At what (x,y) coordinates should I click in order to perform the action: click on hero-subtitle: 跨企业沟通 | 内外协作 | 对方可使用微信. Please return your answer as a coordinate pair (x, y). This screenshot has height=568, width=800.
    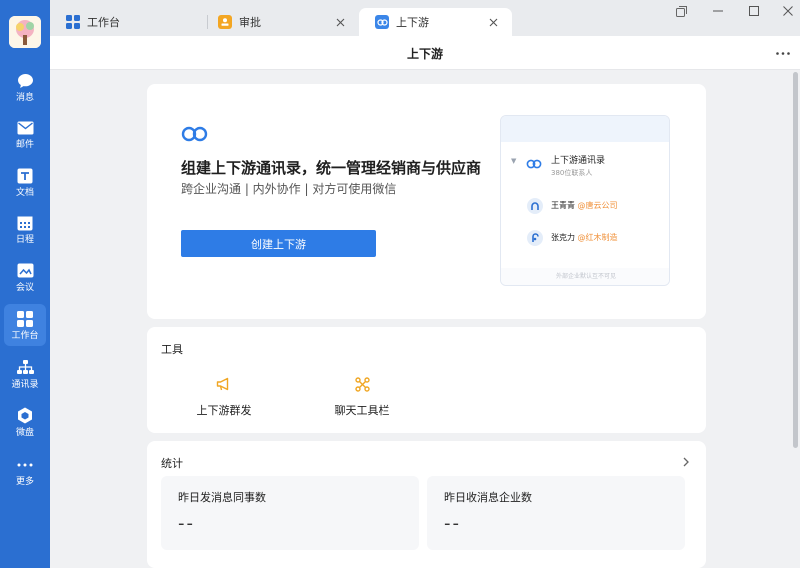
    Looking at the image, I should click on (289, 189).